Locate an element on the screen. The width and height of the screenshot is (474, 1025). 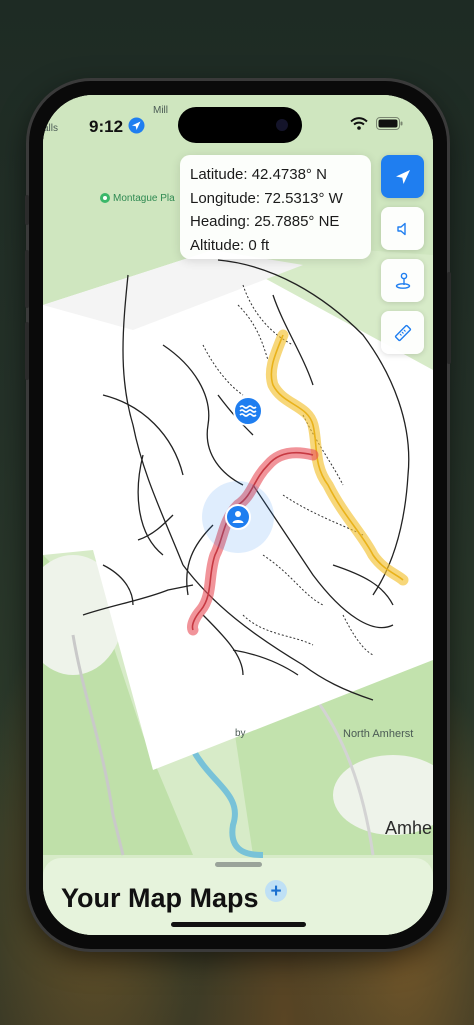
map-pin-icon is located at coordinates (402, 280).